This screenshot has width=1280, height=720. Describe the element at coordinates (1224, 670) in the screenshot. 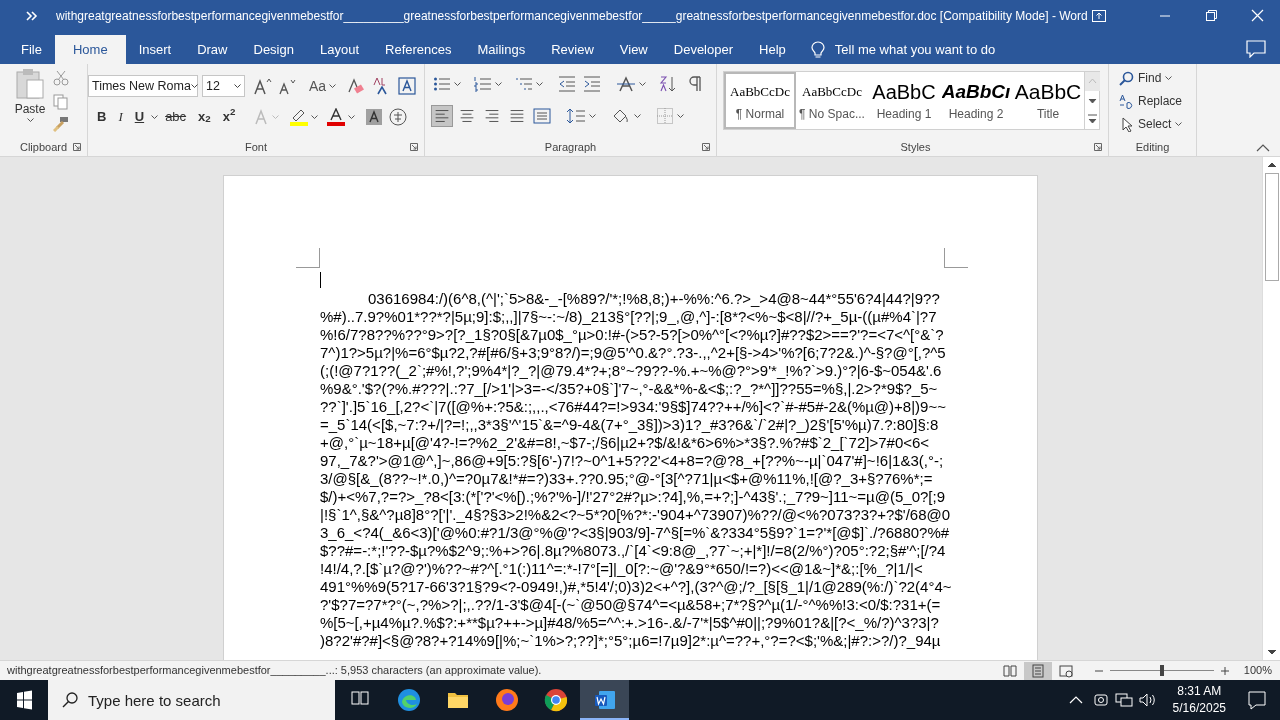

I see `zoom-in-icon` at that location.